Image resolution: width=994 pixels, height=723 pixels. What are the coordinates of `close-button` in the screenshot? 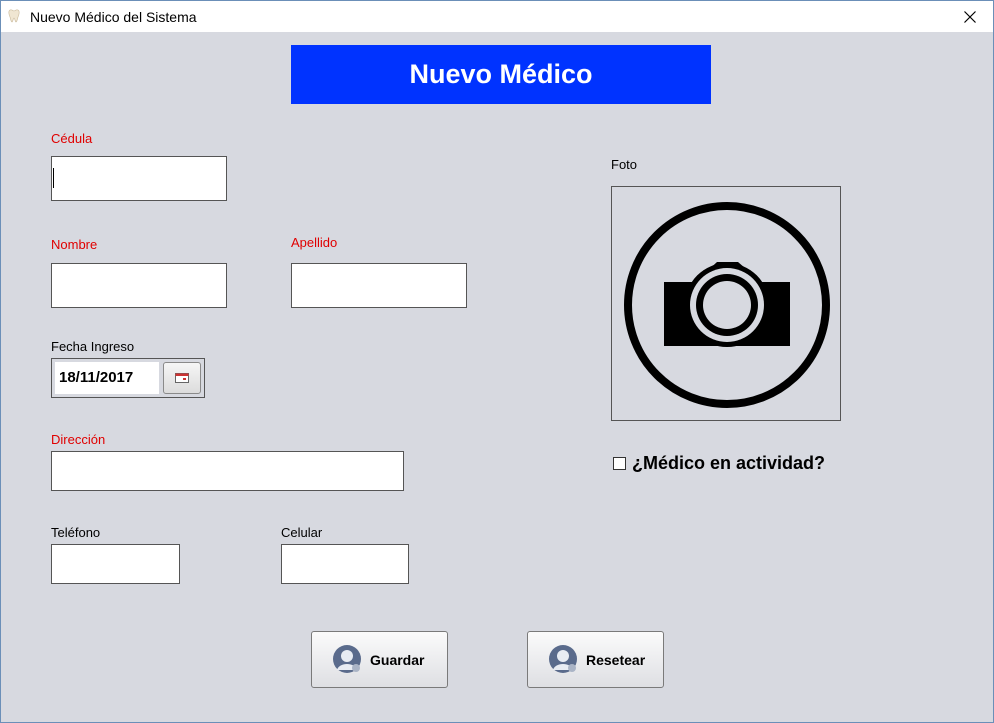 It's located at (970, 16).